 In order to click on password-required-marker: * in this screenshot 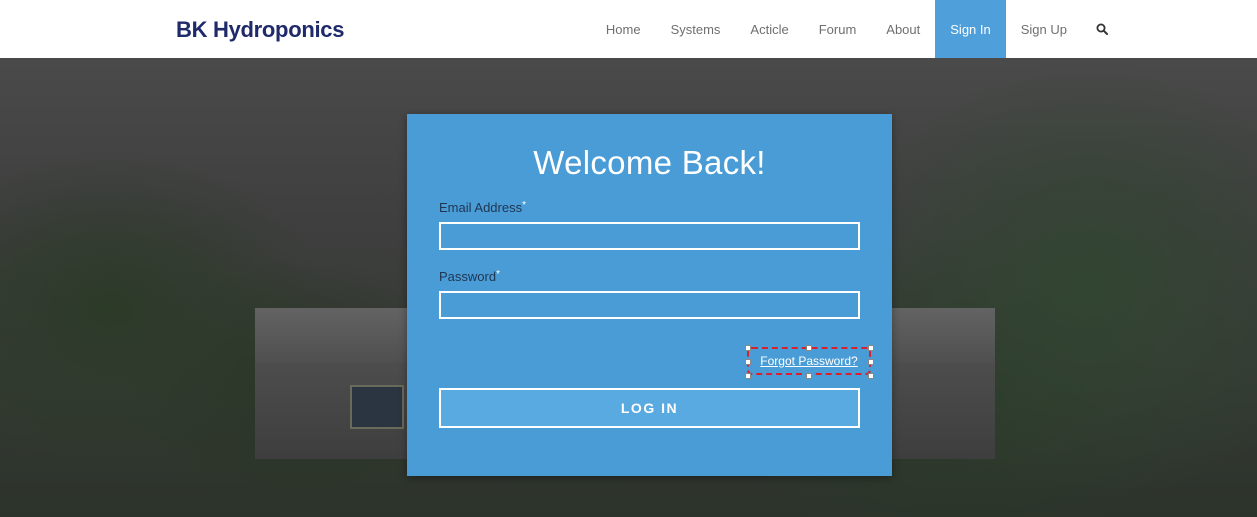, I will do `click(498, 274)`.